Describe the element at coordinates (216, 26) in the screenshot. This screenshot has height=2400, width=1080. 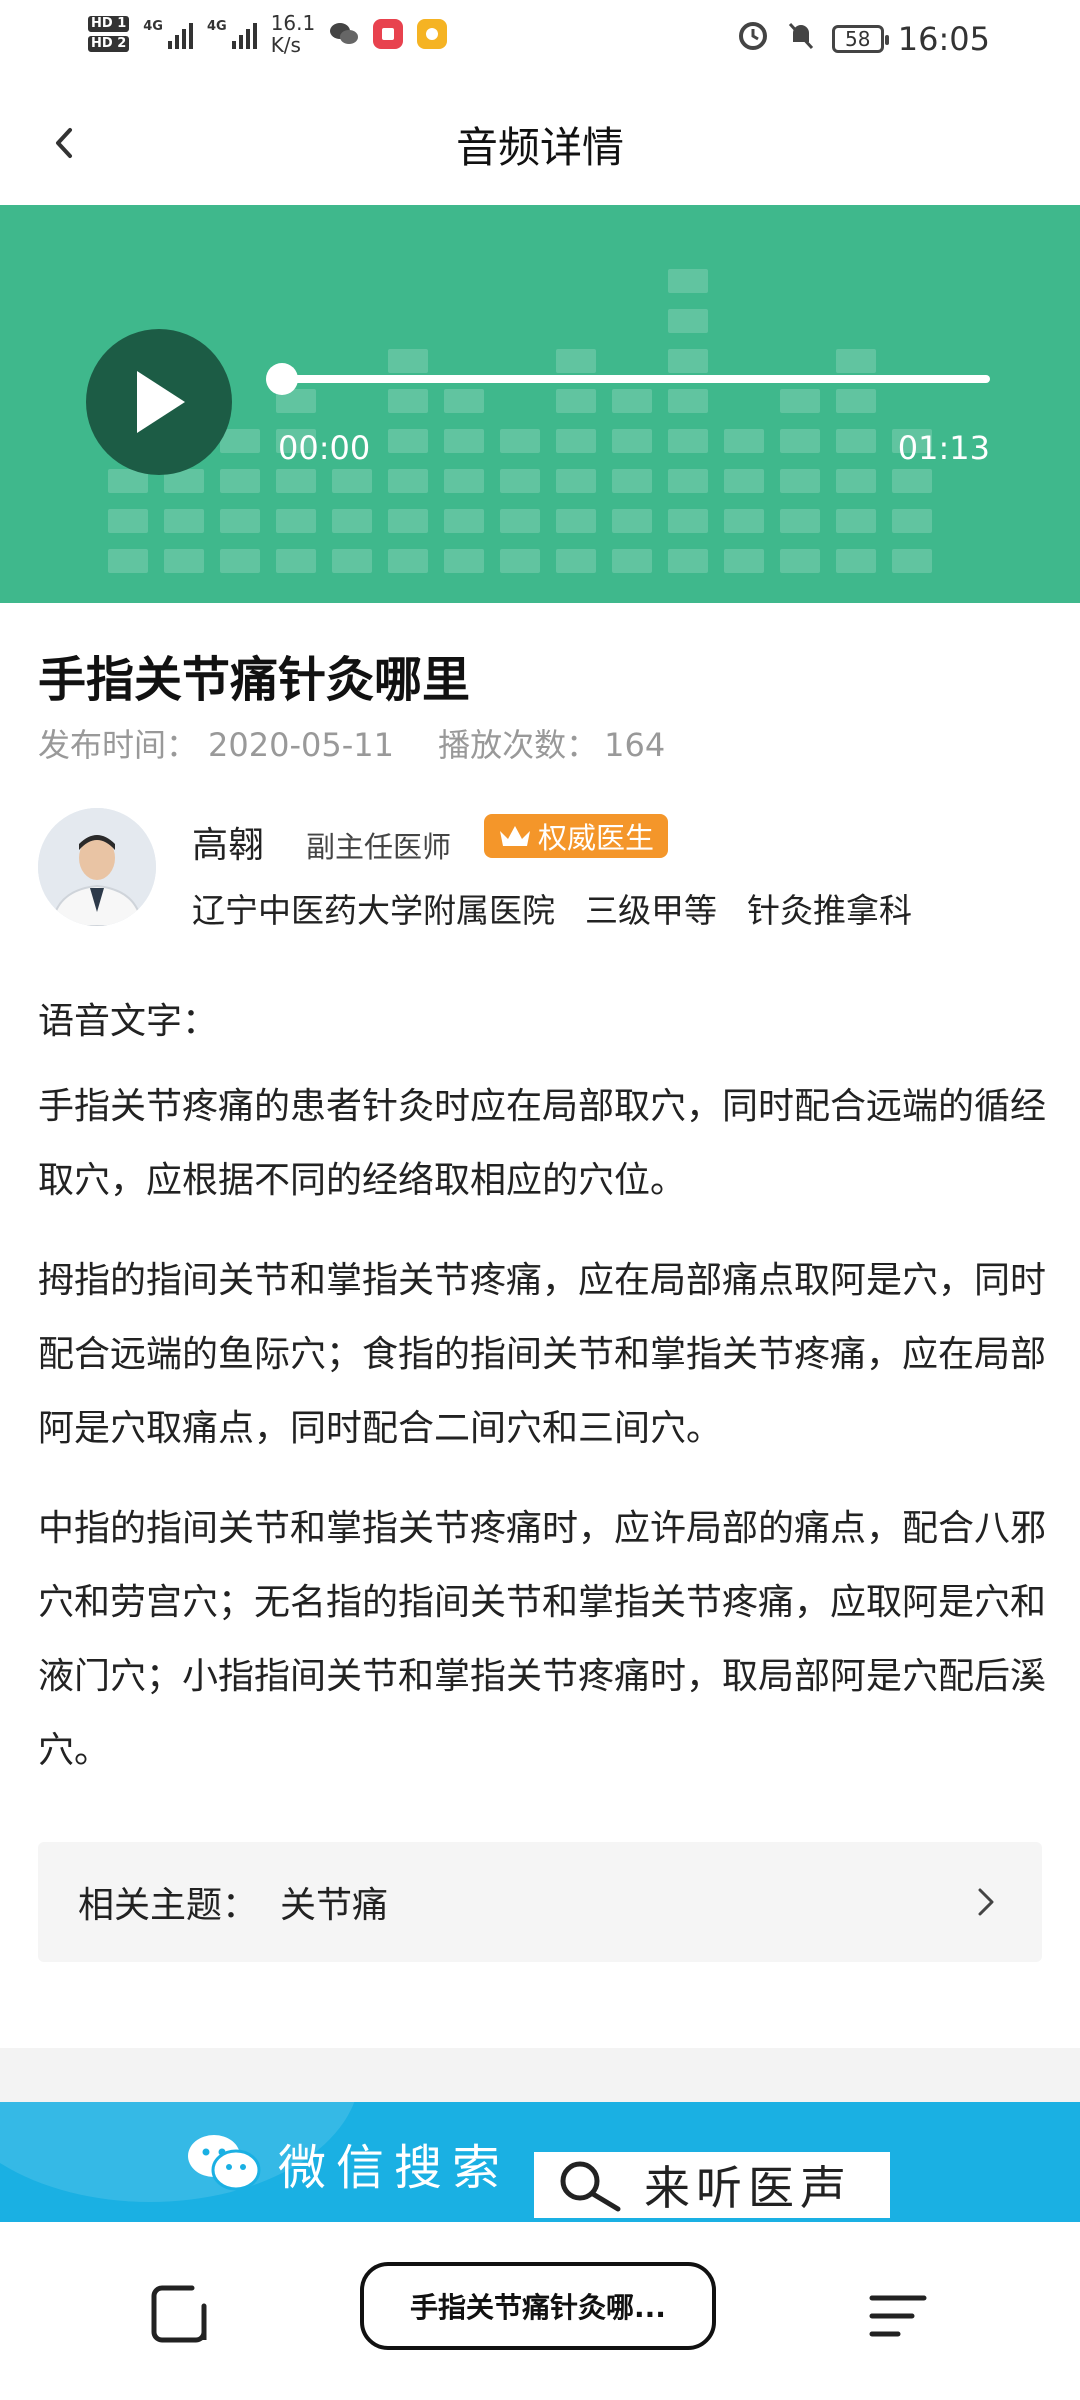
I see `network-type-2: 4G` at that location.